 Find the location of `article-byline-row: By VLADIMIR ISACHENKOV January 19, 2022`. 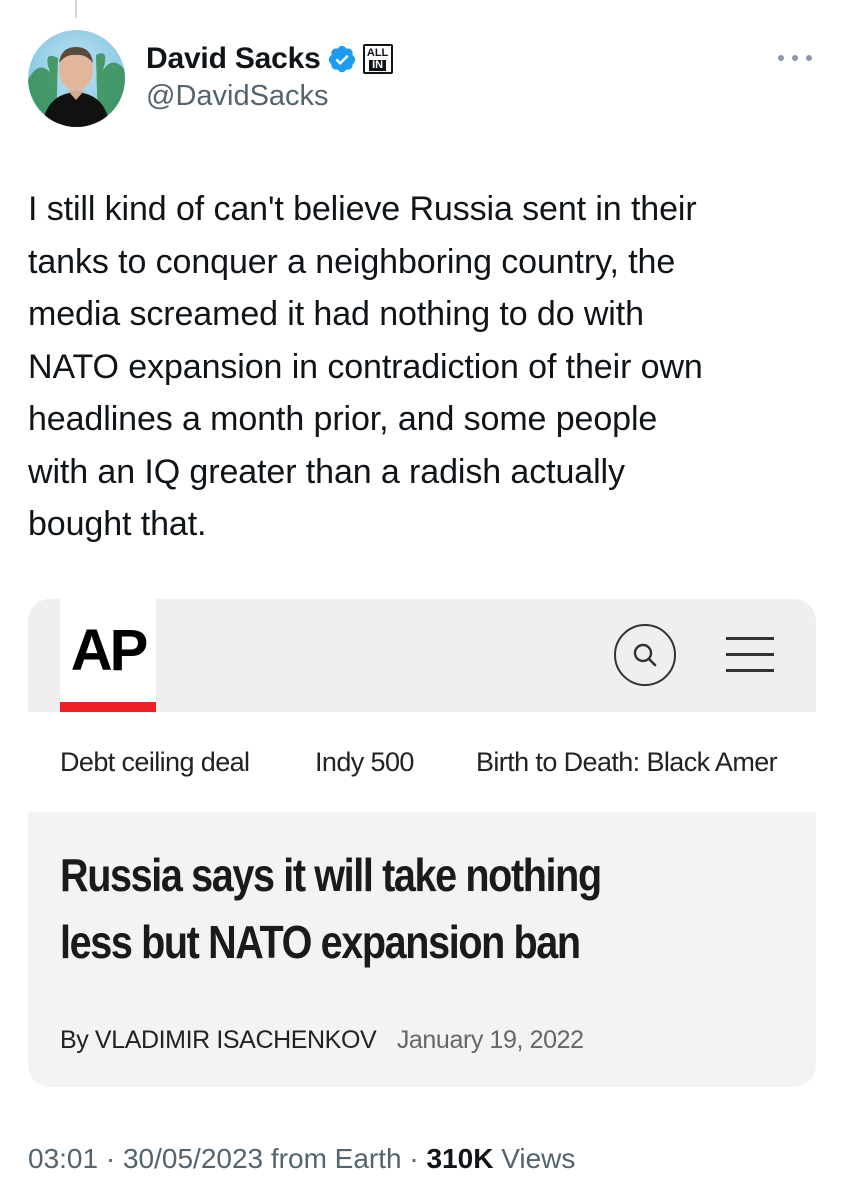

article-byline-row: By VLADIMIR ISACHENKOV January 19, 2022 is located at coordinates (322, 1040).